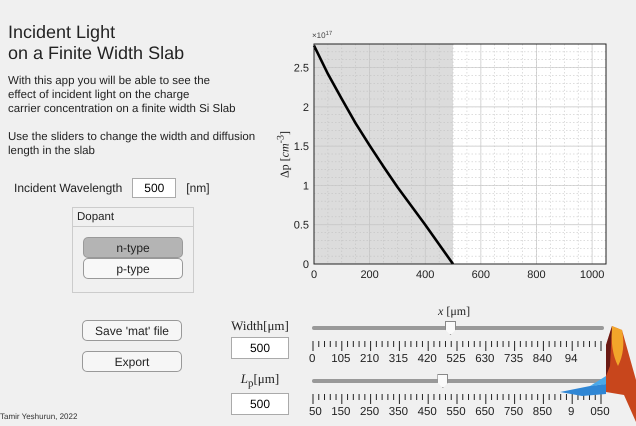 The height and width of the screenshot is (426, 636). Describe the element at coordinates (481, 275) in the screenshot. I see `x-tick-label: 600` at that location.